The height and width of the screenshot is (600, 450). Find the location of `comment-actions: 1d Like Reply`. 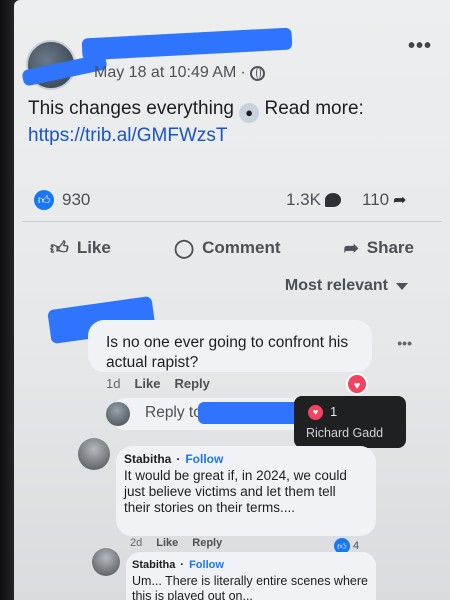

comment-actions: 1d Like Reply is located at coordinates (158, 383).